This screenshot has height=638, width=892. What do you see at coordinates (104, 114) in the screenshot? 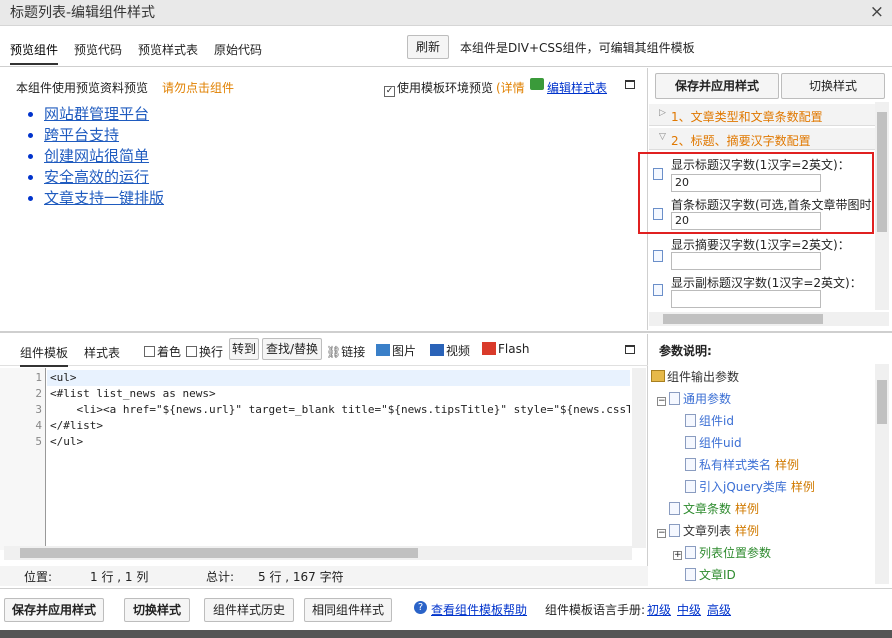
I see `list-item: 网站群管理平台` at bounding box center [104, 114].